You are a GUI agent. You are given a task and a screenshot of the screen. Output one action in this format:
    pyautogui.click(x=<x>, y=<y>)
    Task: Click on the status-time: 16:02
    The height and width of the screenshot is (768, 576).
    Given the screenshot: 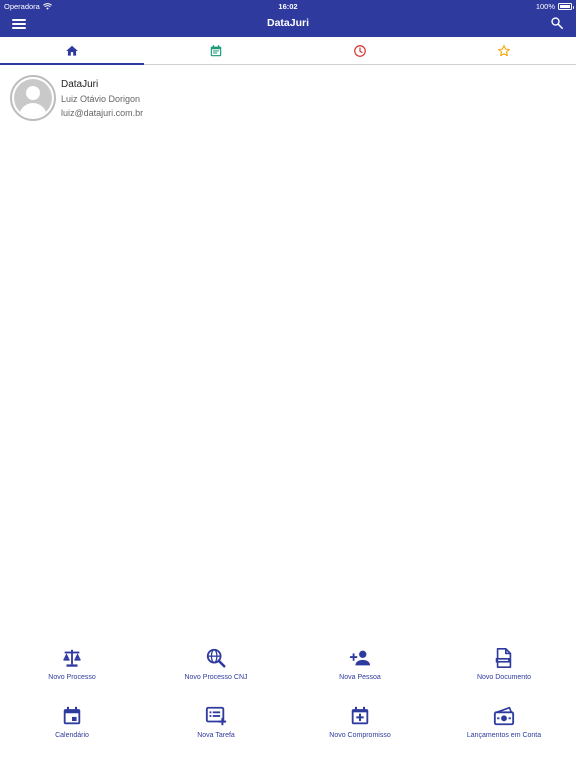 What is the action you would take?
    pyautogui.click(x=288, y=6)
    